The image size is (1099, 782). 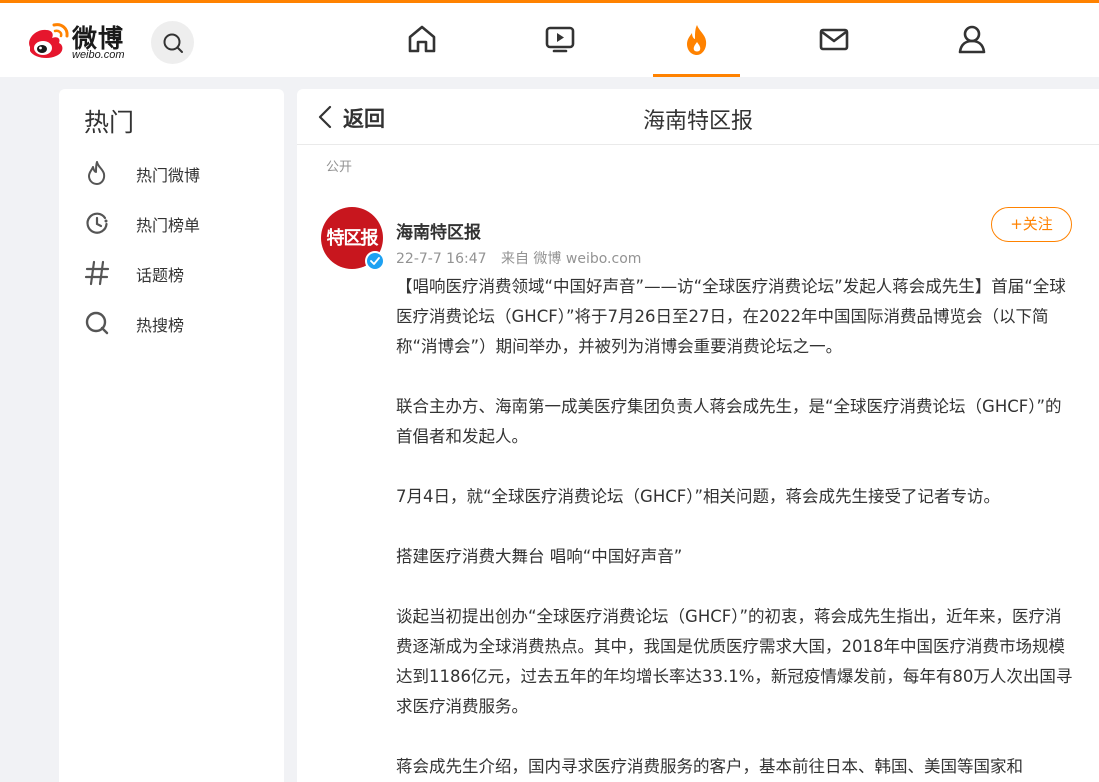 I want to click on verified-badge, so click(x=375, y=261).